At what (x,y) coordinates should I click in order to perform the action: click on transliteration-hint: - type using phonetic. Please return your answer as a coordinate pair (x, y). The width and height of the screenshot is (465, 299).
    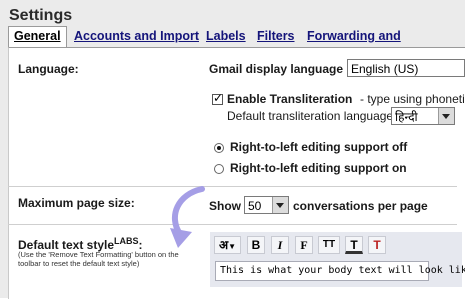
    Looking at the image, I should click on (412, 99).